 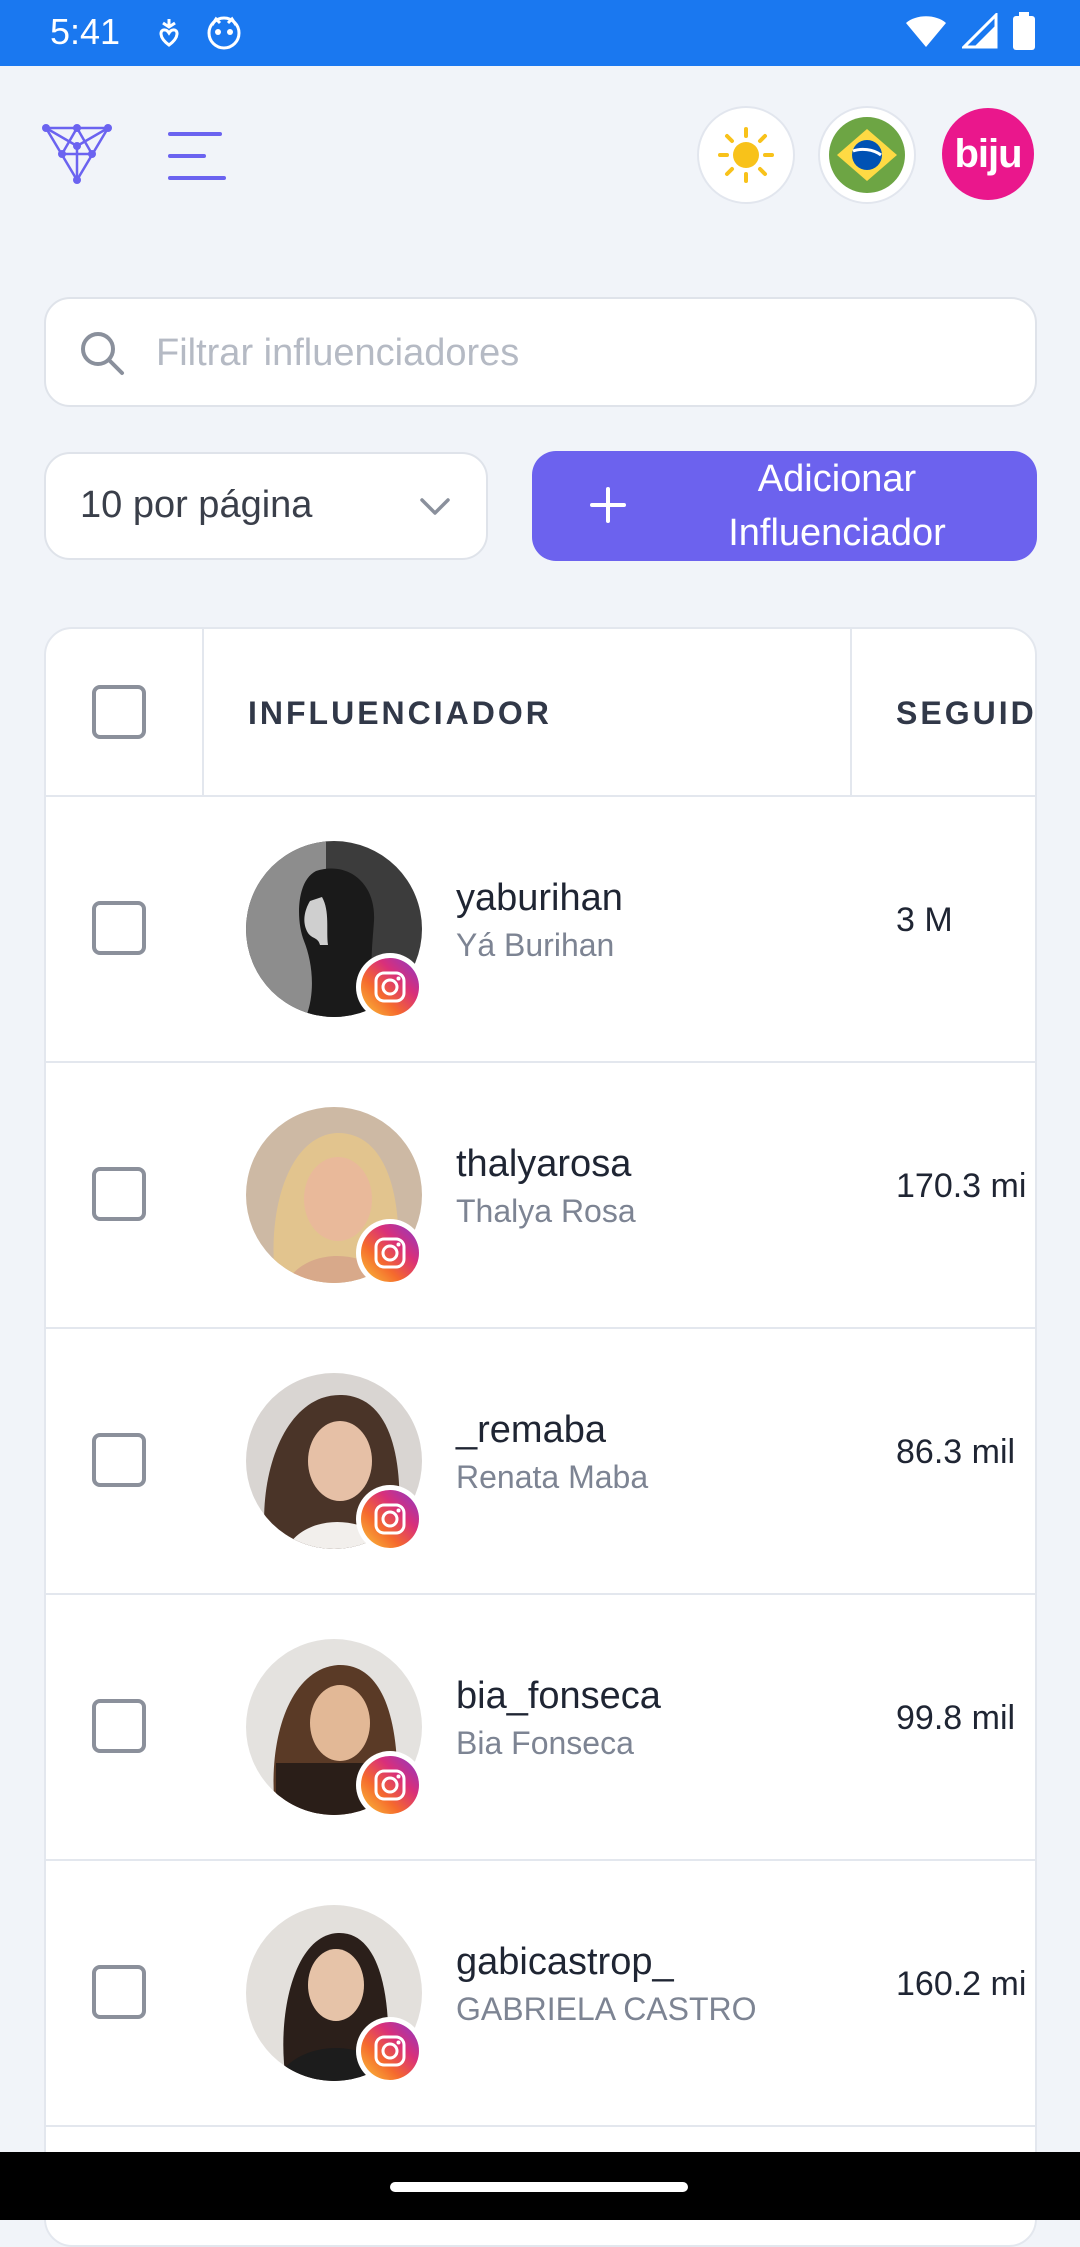 I want to click on sun-icon, so click(x=746, y=155).